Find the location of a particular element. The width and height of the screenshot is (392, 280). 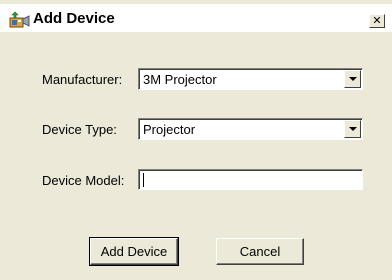

manufacturer-label: Manufacturer: is located at coordinates (82, 79).